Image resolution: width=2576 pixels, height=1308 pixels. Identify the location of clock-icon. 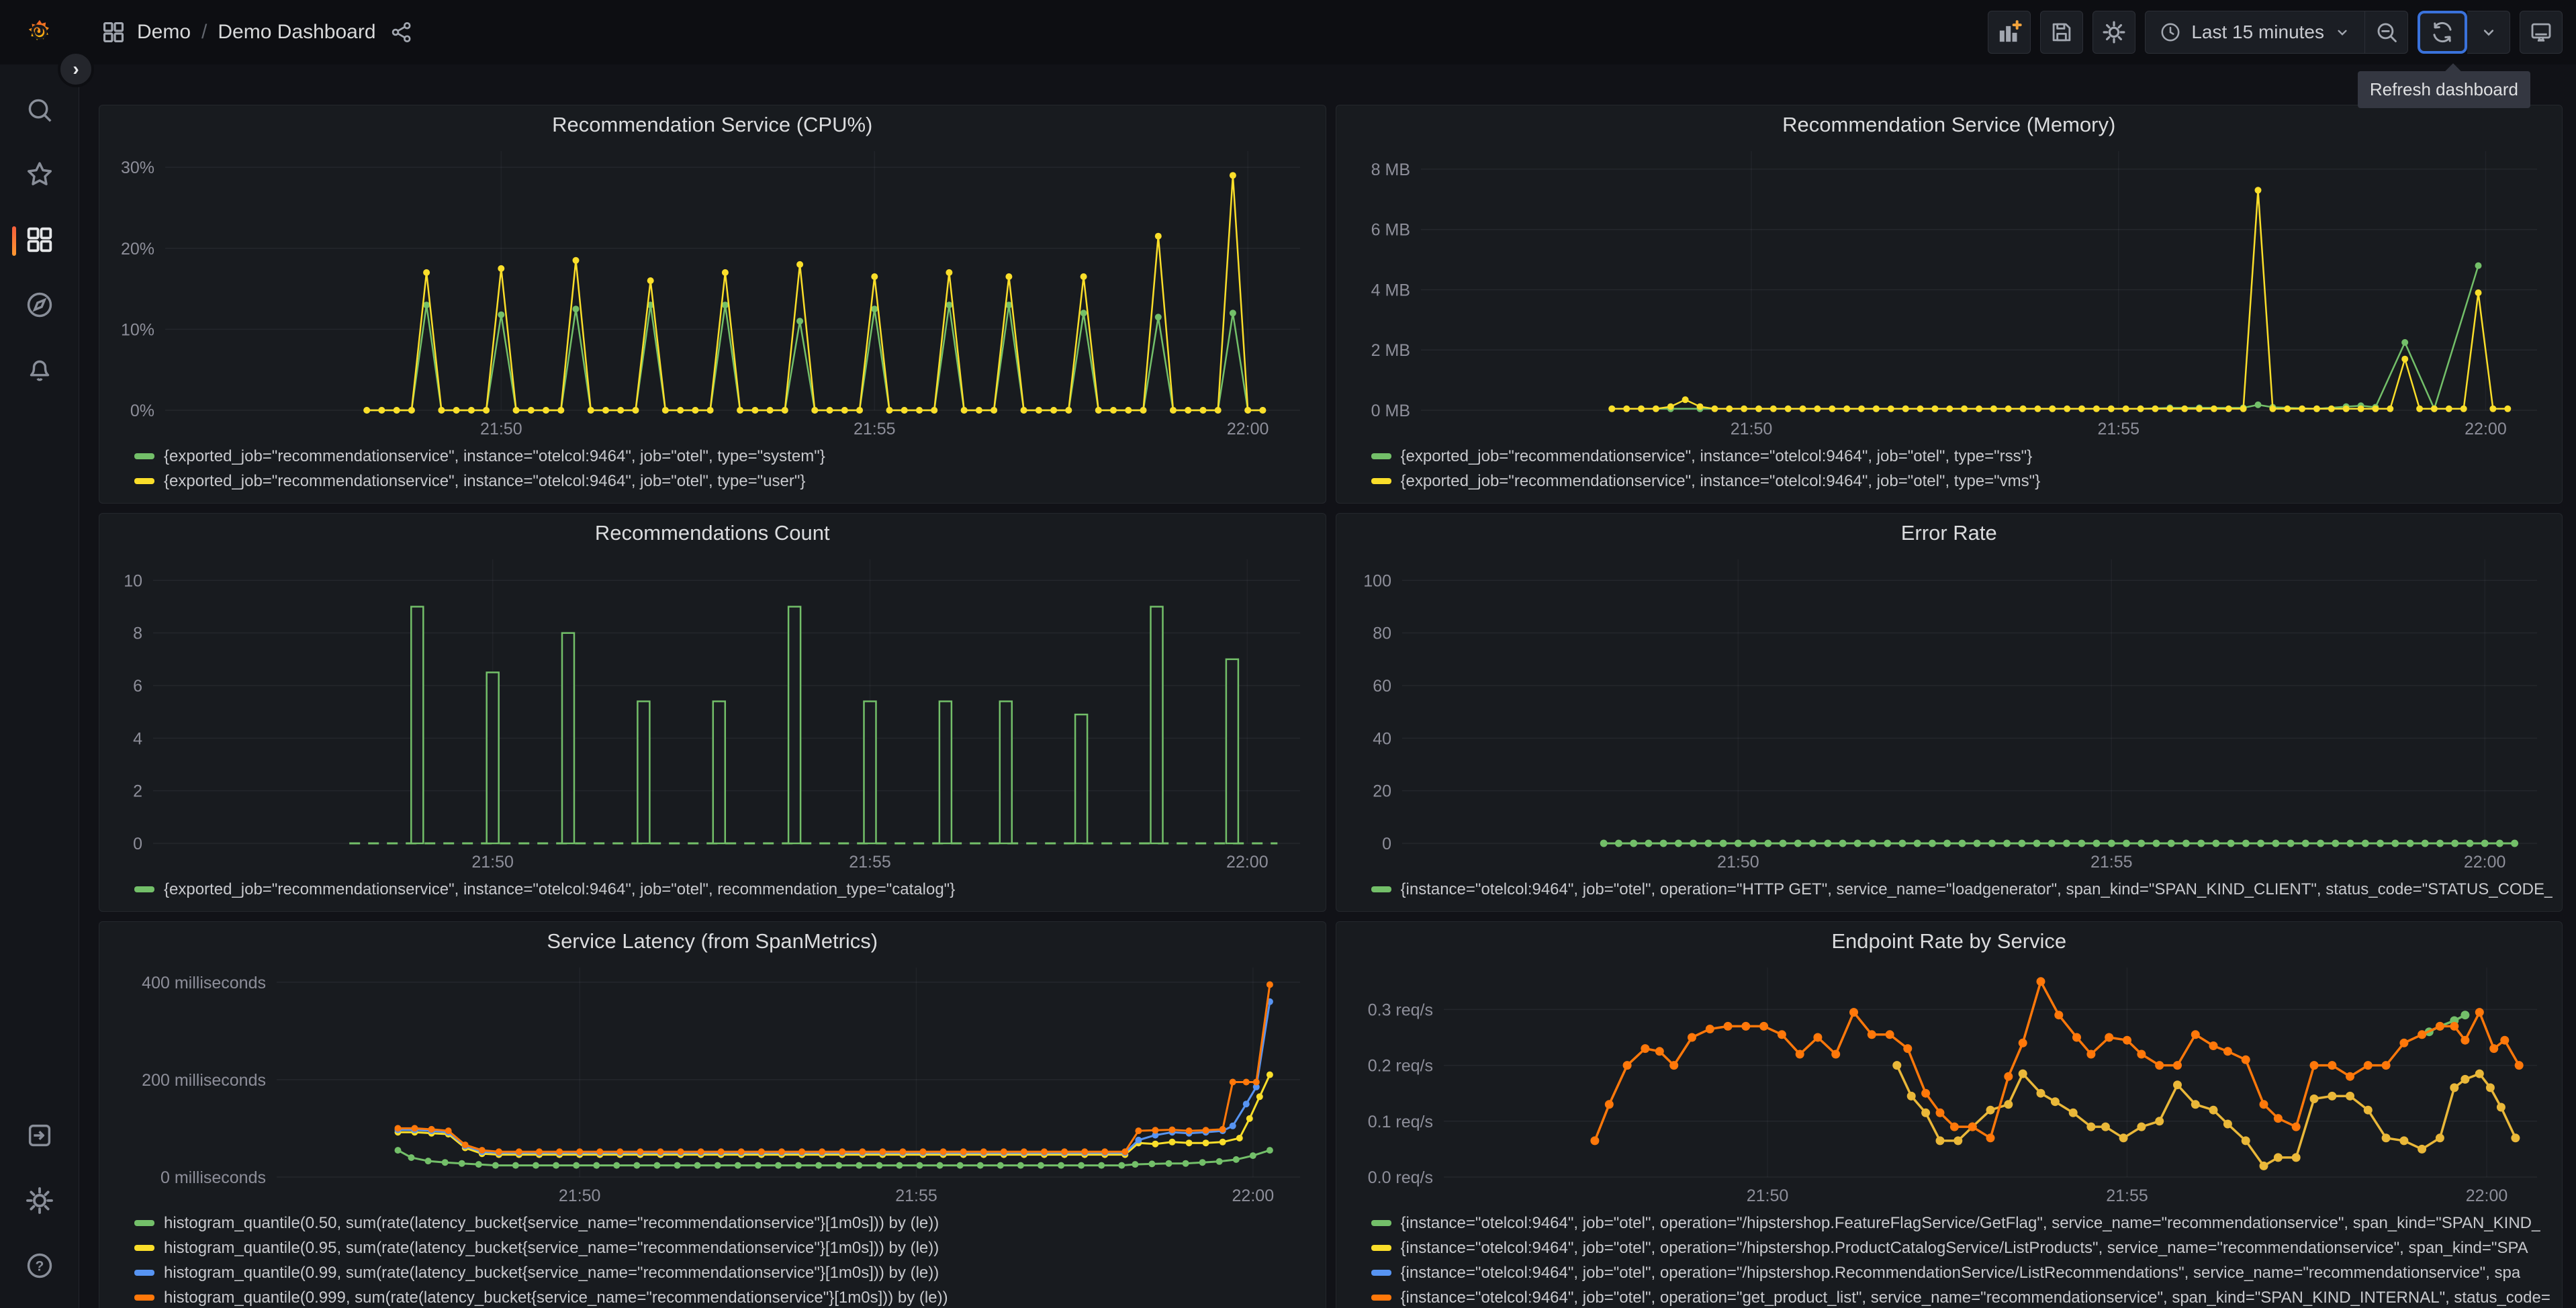
(2170, 32).